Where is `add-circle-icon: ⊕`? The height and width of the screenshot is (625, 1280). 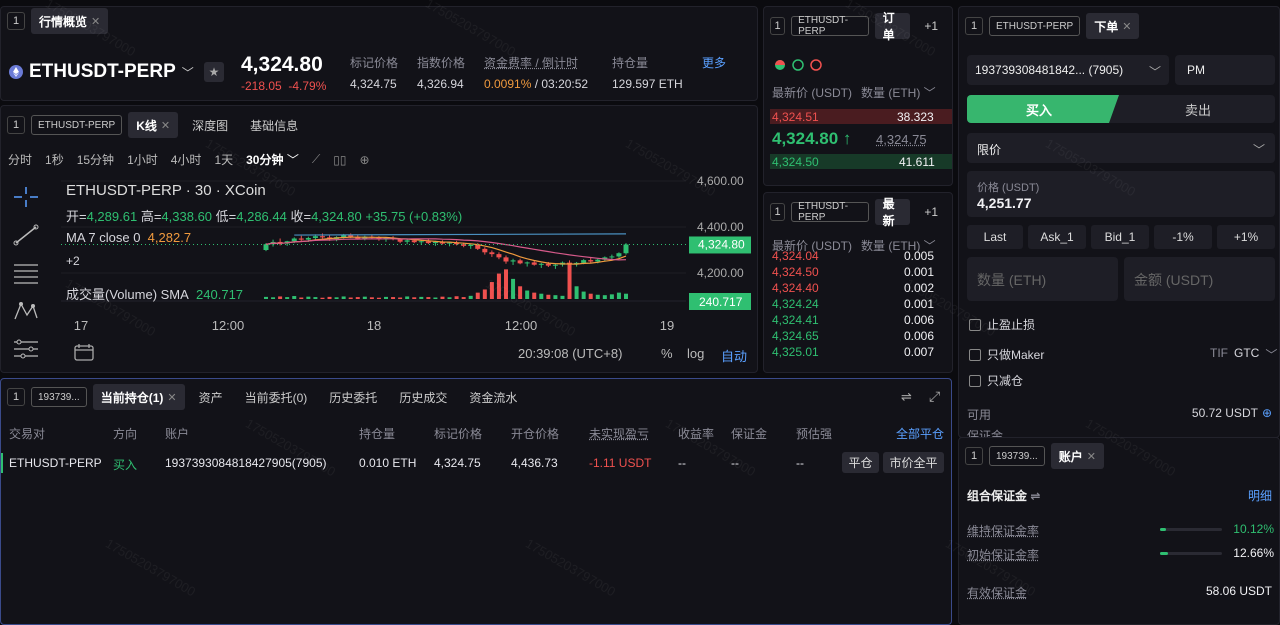 add-circle-icon: ⊕ is located at coordinates (364, 160).